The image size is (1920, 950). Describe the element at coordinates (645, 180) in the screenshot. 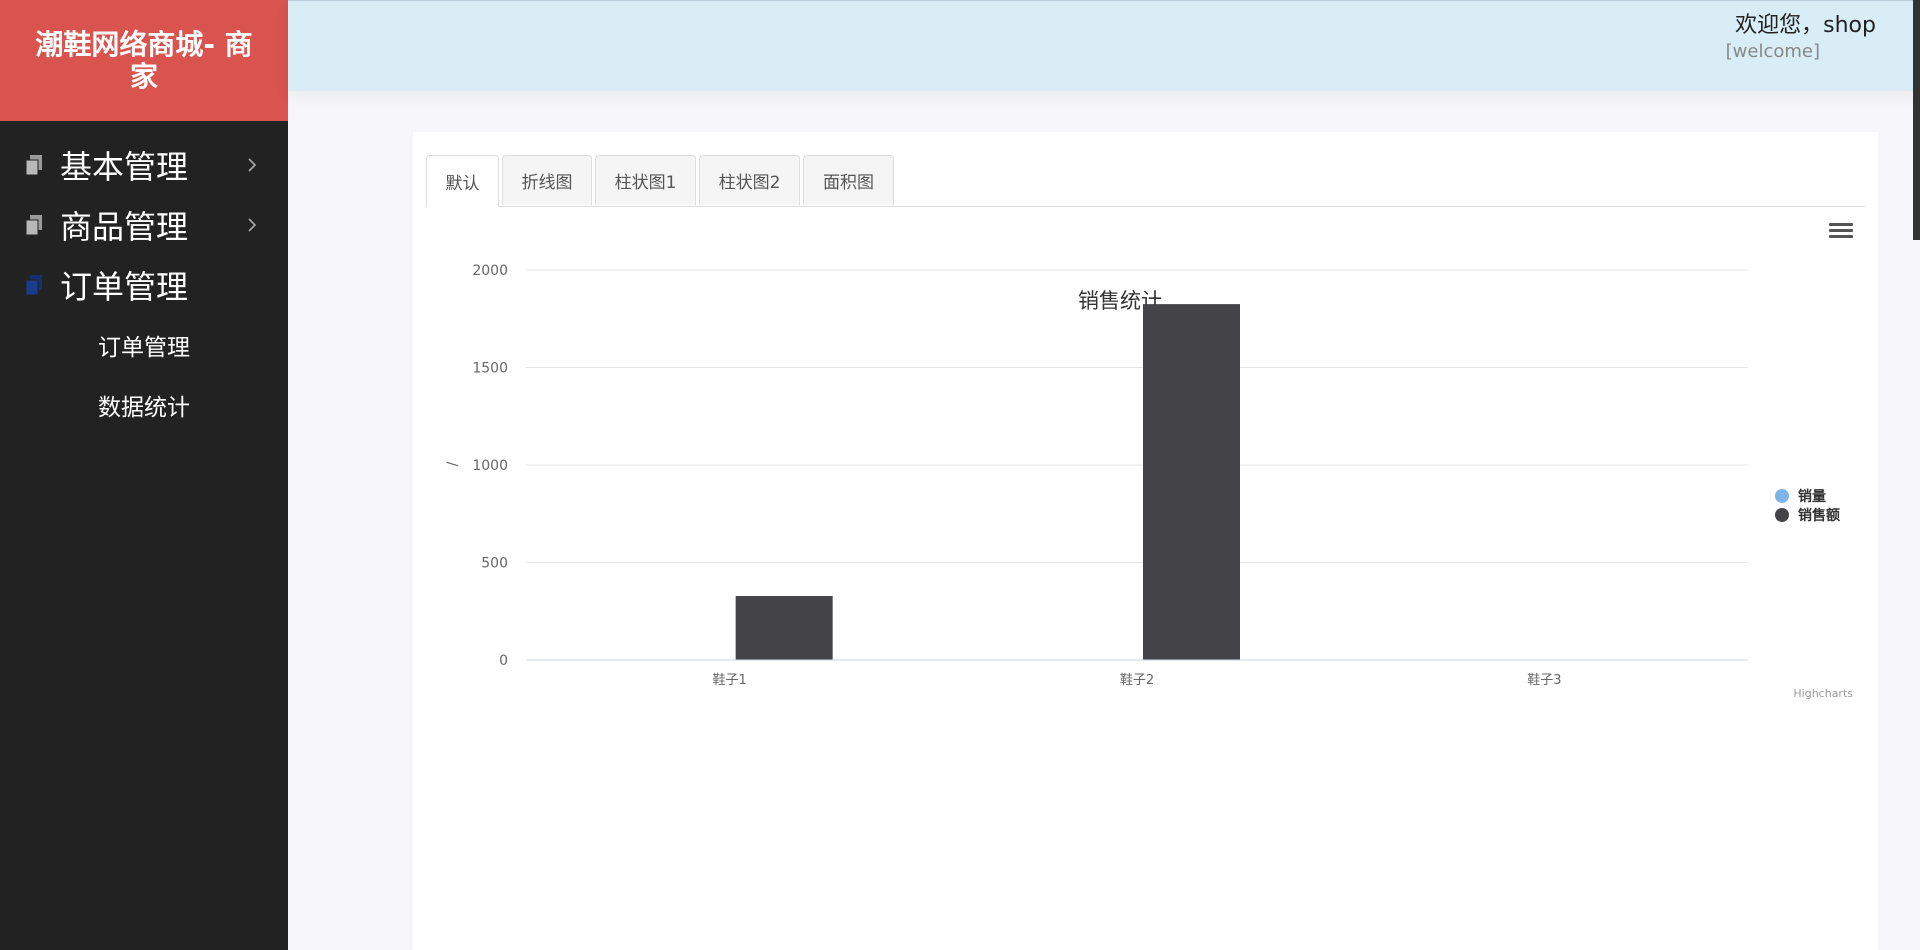

I see `tab-bar-1: 柱状图1` at that location.